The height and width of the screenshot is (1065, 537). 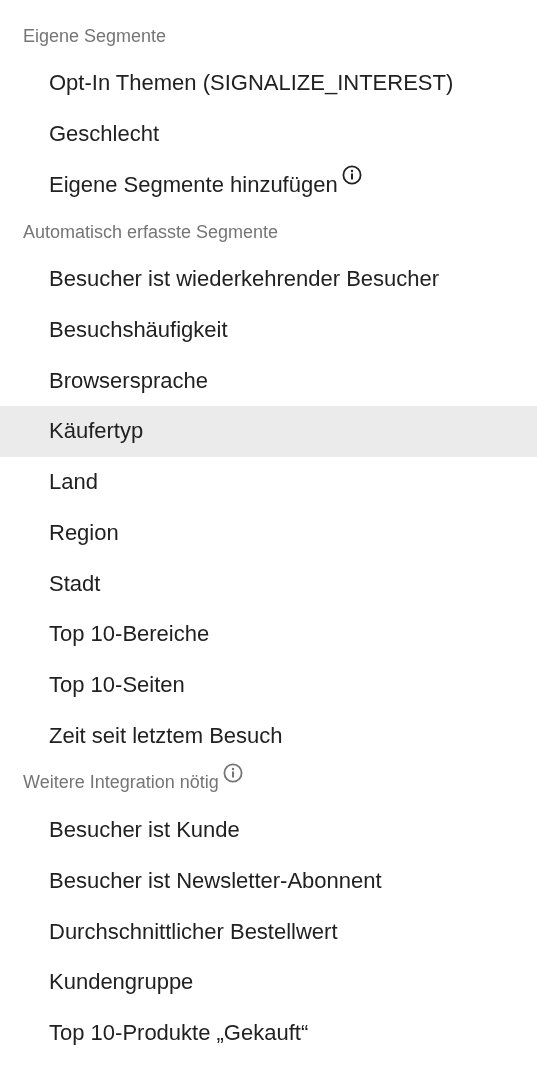 What do you see at coordinates (268, 634) in the screenshot?
I see `menu-item: Top 10-Bereiche` at bounding box center [268, 634].